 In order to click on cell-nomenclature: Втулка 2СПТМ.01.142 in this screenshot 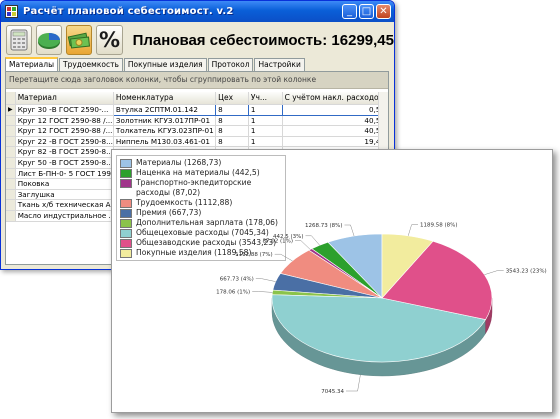, I will do `click(164, 110)`.